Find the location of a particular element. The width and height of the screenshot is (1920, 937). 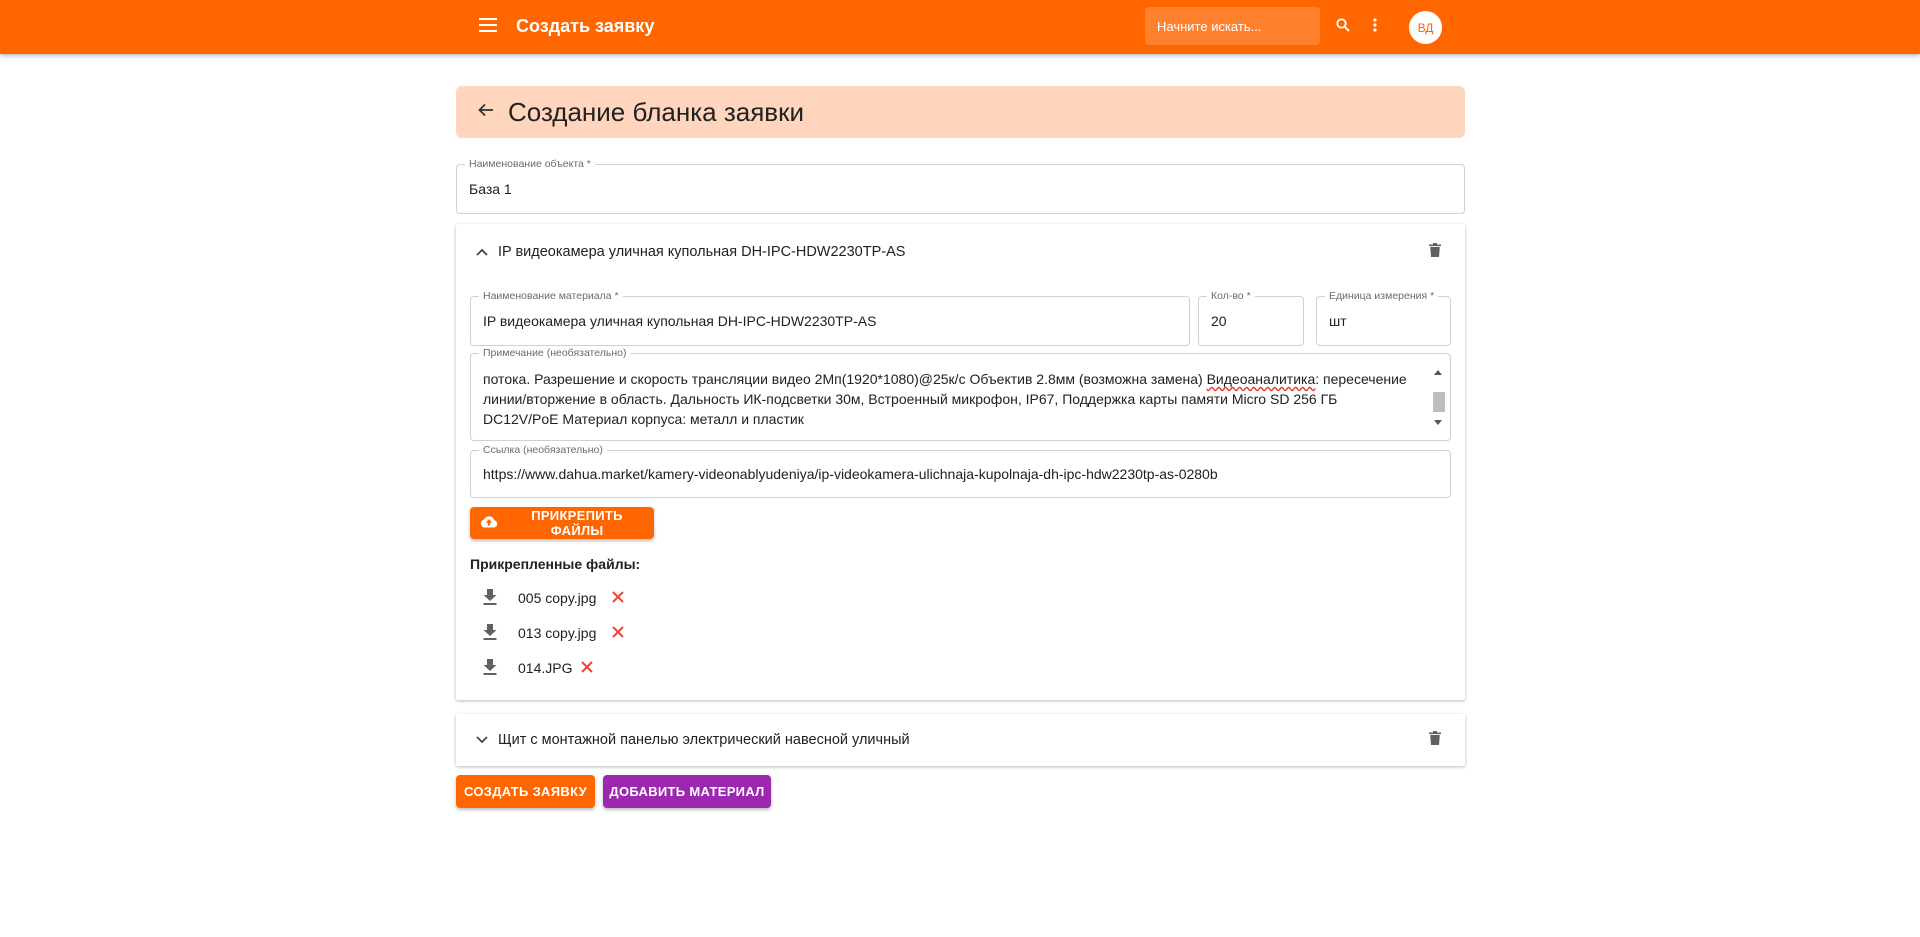

link-input is located at coordinates (960, 474).